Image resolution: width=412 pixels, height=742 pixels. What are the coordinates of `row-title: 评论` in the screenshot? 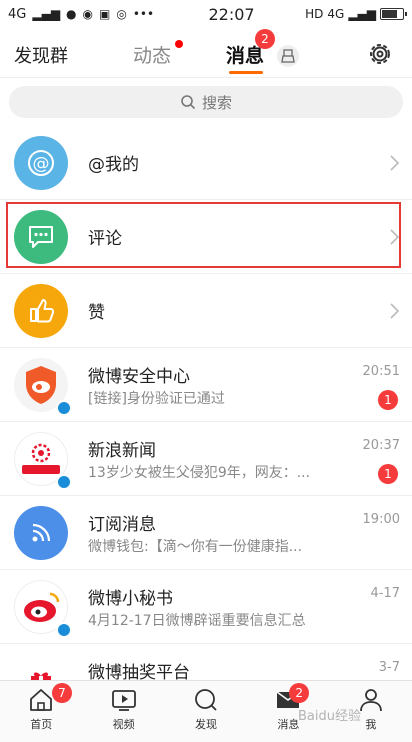 It's located at (105, 239).